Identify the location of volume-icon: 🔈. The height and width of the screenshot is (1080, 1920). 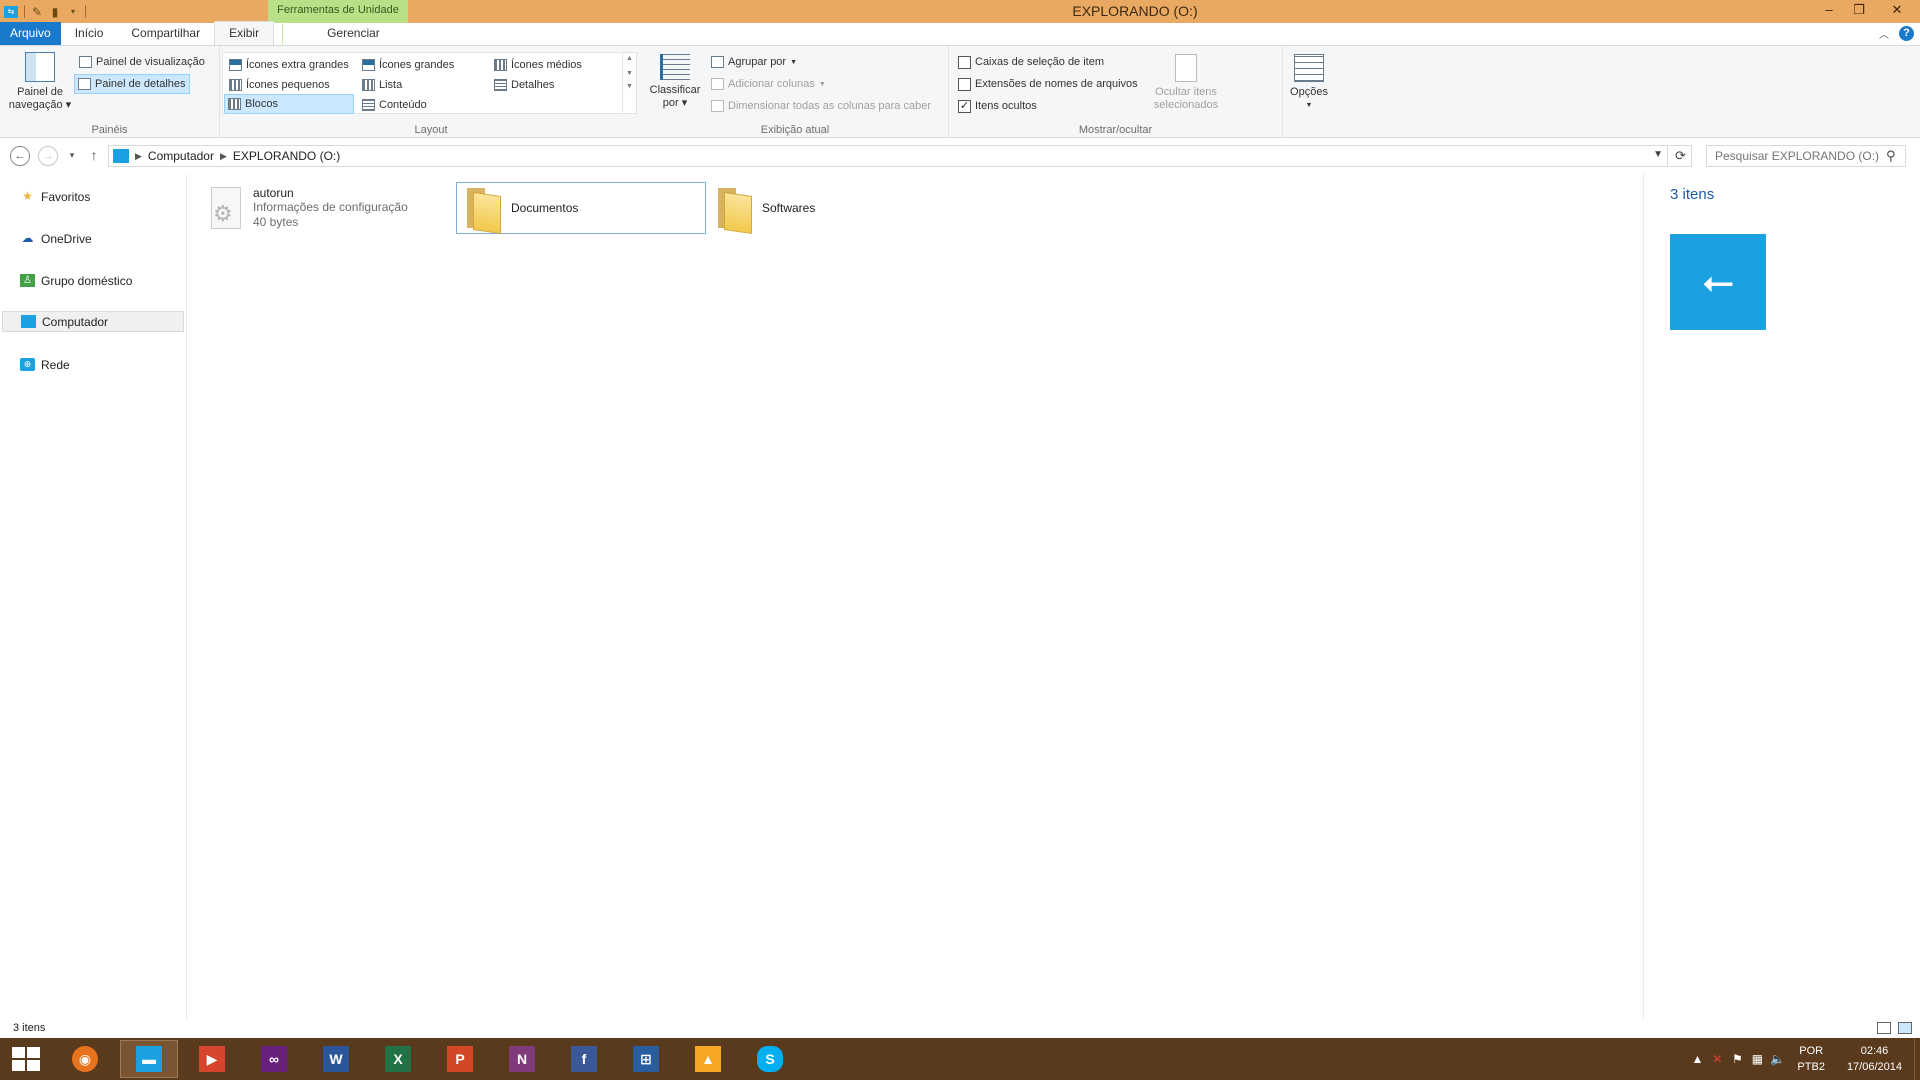
(1777, 1059).